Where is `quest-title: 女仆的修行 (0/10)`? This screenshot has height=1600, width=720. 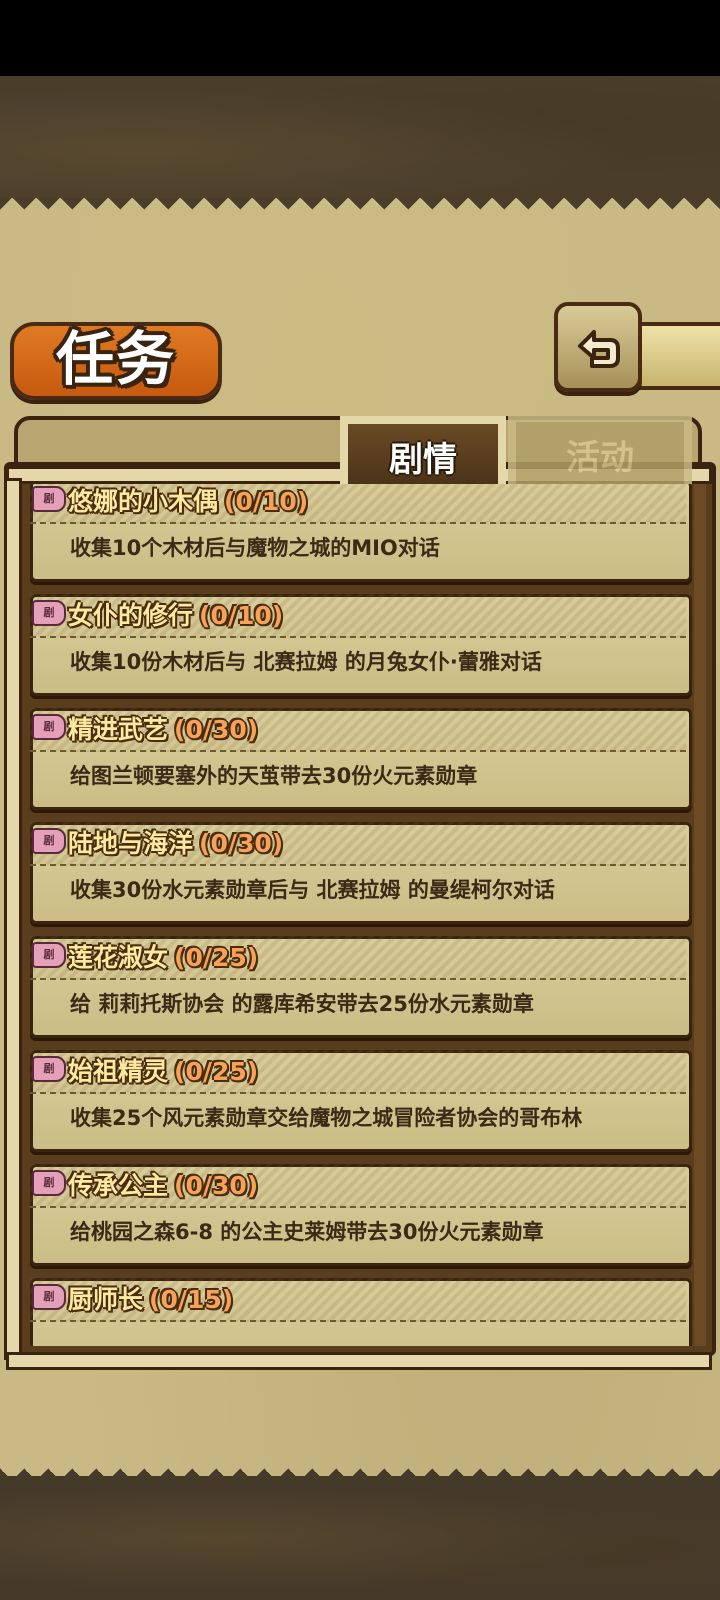 quest-title: 女仆的修行 (0/10) is located at coordinates (176, 615).